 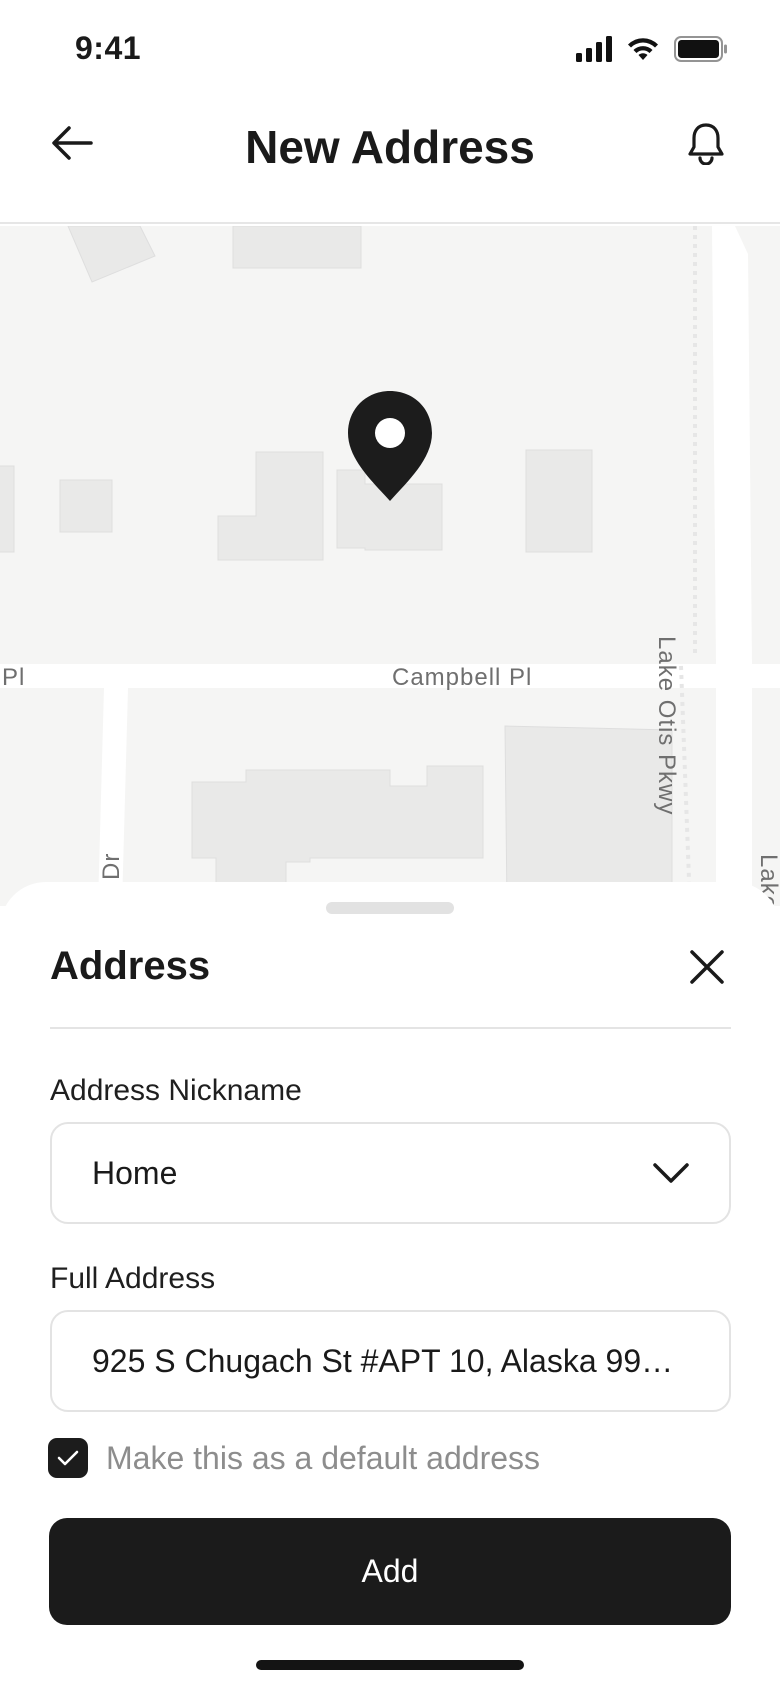 I want to click on check-icon, so click(x=68, y=1458).